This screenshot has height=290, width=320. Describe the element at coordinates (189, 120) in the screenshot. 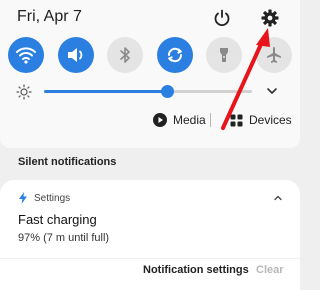

I see `media-label: Media` at that location.